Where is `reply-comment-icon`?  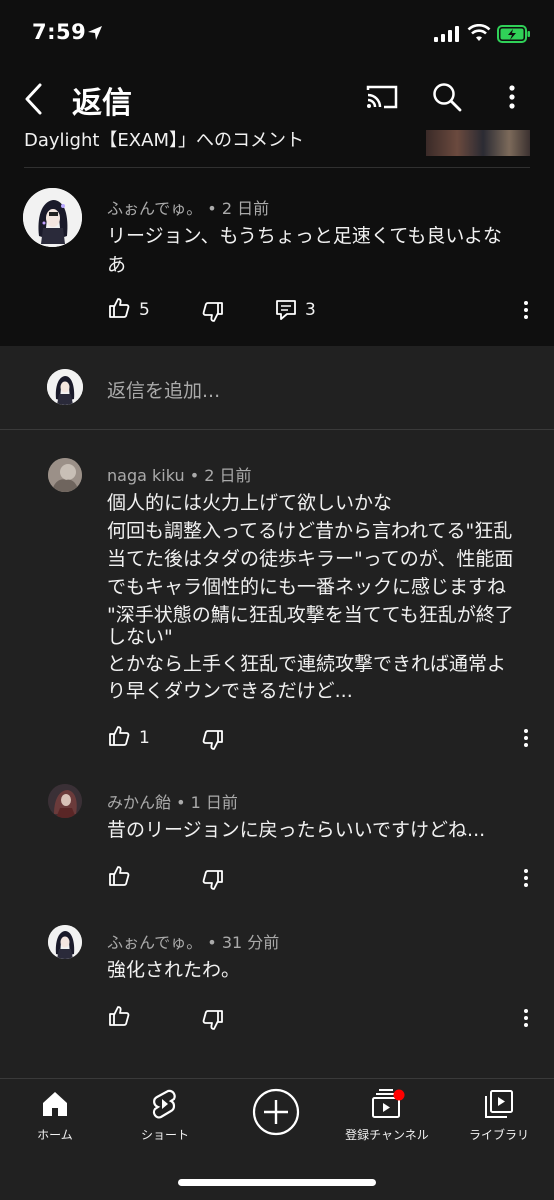
reply-comment-icon is located at coordinates (286, 310).